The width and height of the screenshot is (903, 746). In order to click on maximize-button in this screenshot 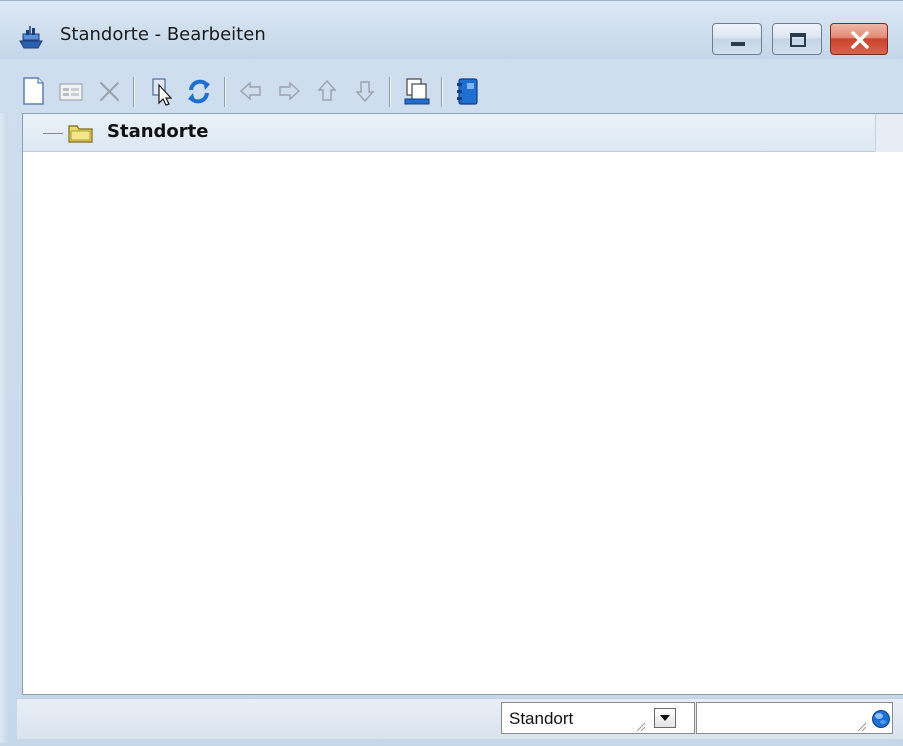, I will do `click(797, 39)`.